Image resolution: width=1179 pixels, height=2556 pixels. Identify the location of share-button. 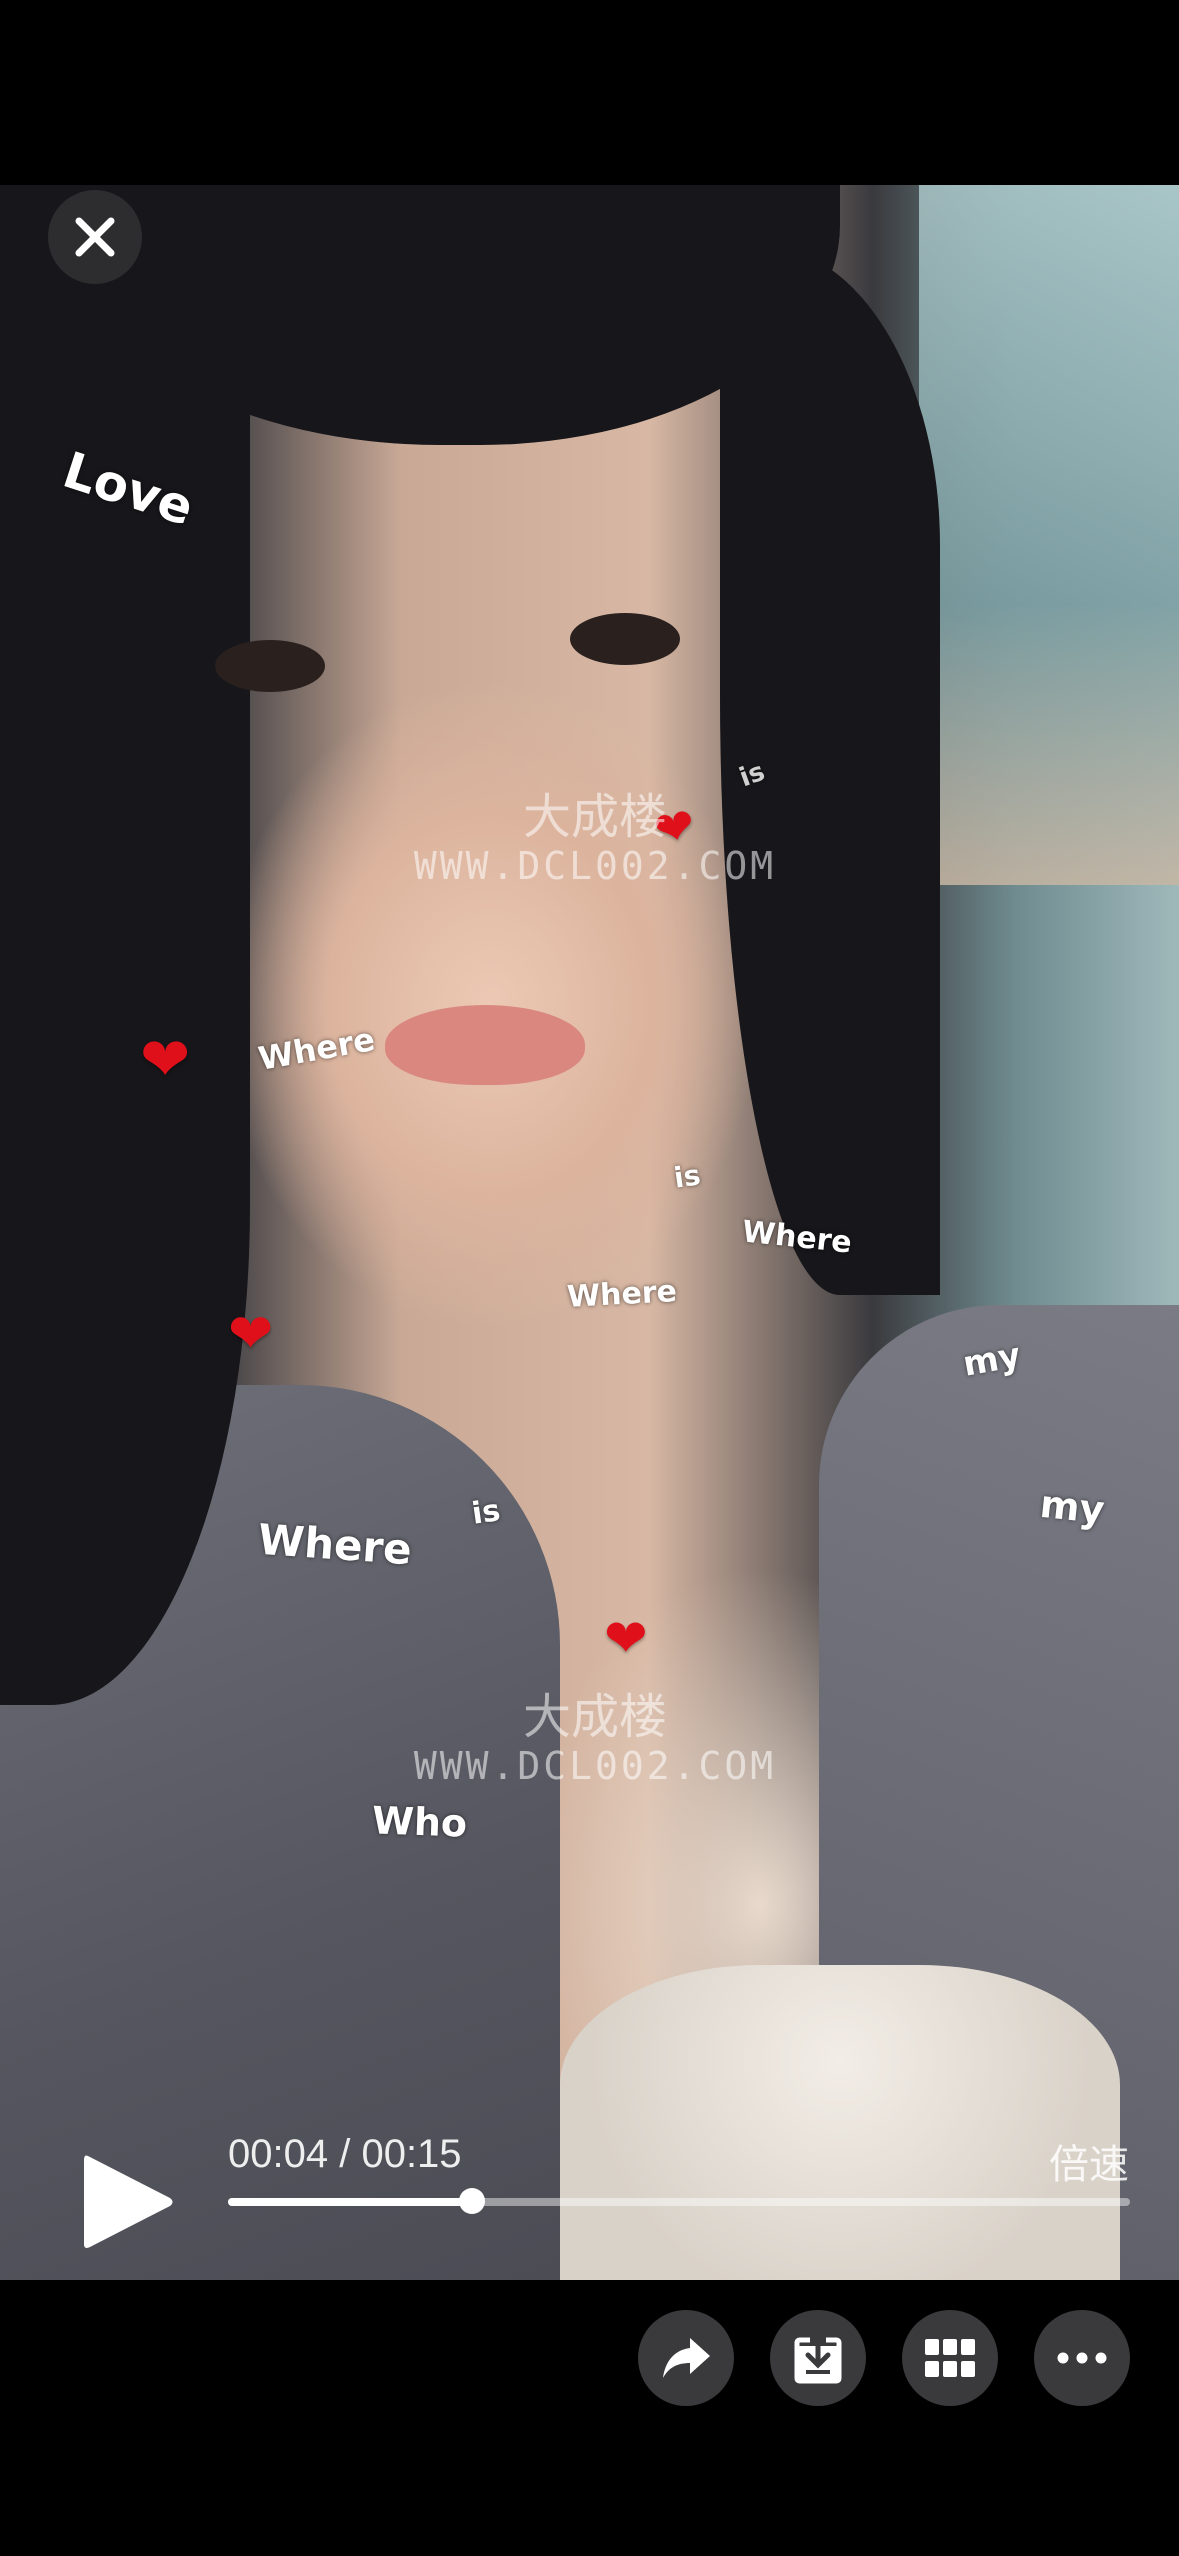
(686, 2358).